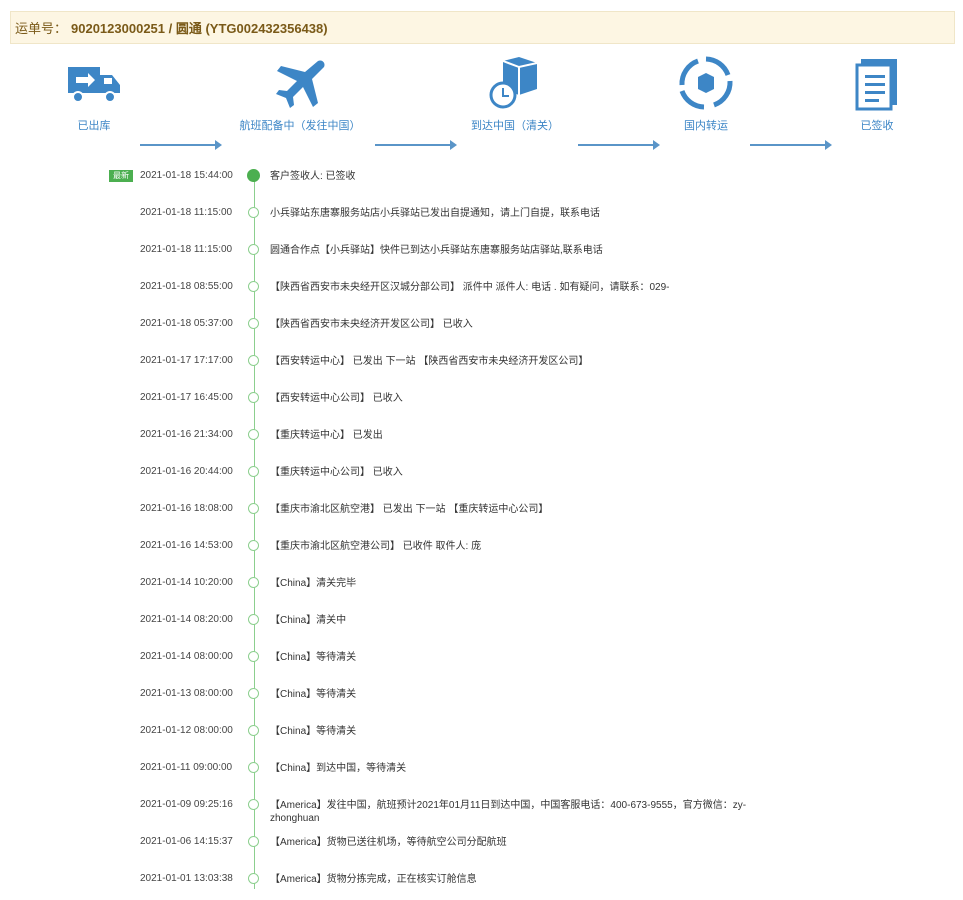 Image resolution: width=963 pixels, height=900 pixels. I want to click on timeline-row: 2021-01-16 20:44:00 【重庆转运中心公司】 已收入, so click(481, 474).